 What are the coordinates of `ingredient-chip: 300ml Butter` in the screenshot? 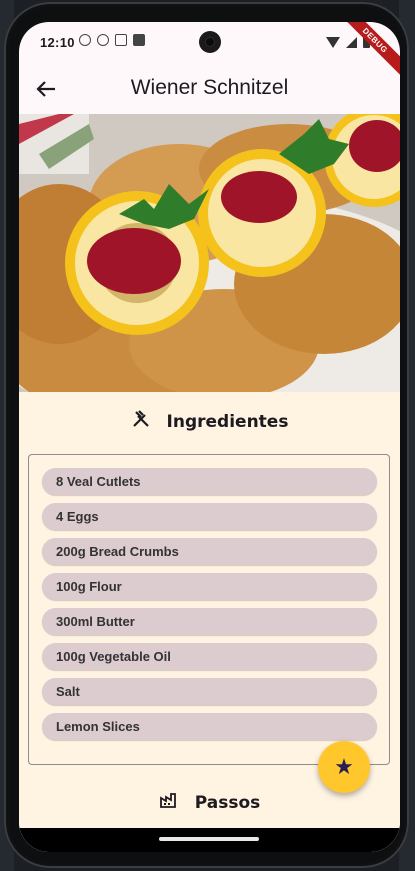 It's located at (209, 621).